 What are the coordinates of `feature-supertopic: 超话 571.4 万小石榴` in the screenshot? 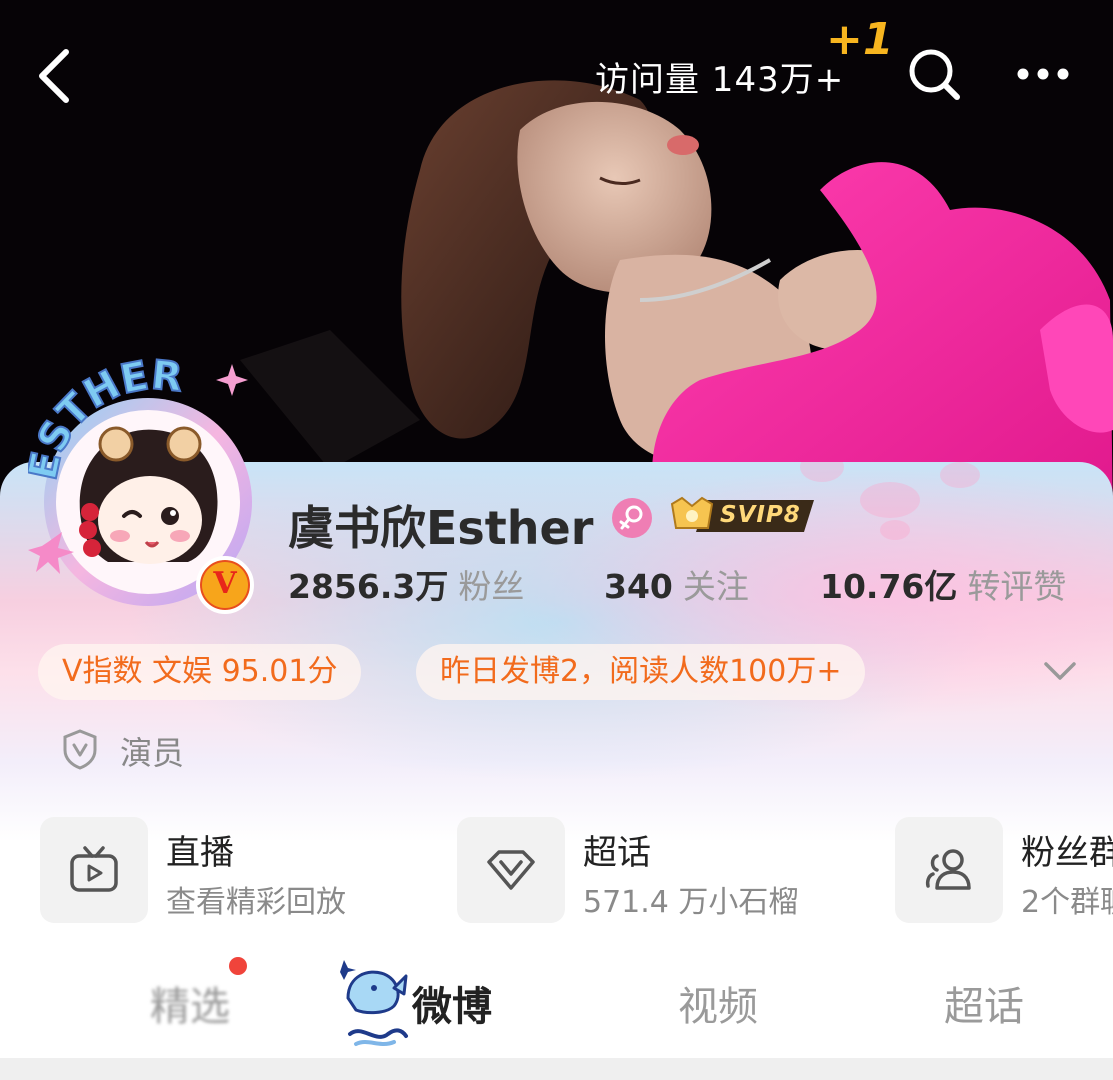 It's located at (657, 871).